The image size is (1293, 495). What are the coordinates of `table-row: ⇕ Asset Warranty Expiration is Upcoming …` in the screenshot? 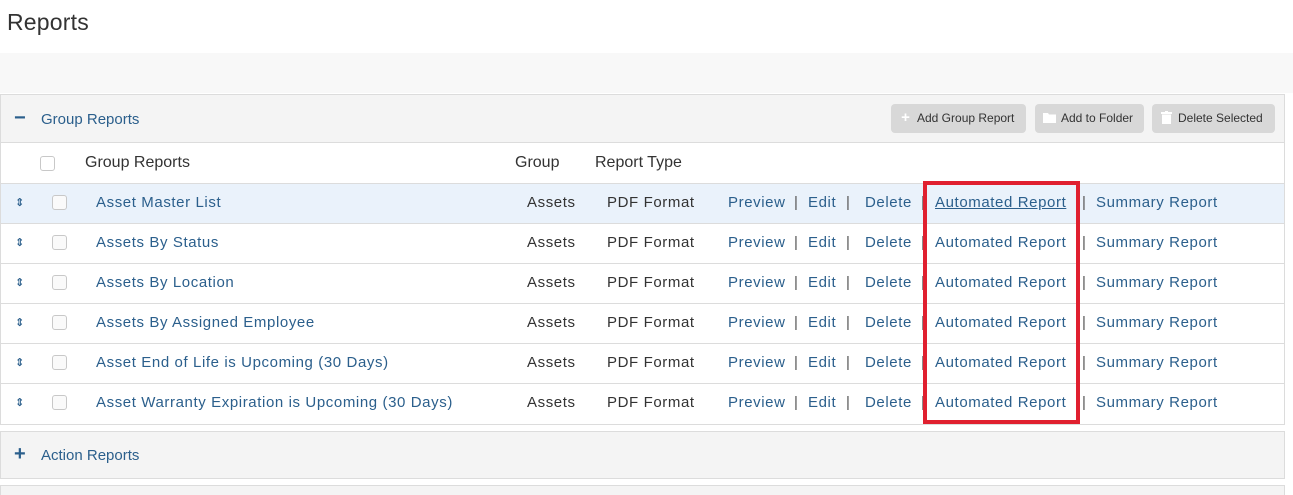 It's located at (642, 404).